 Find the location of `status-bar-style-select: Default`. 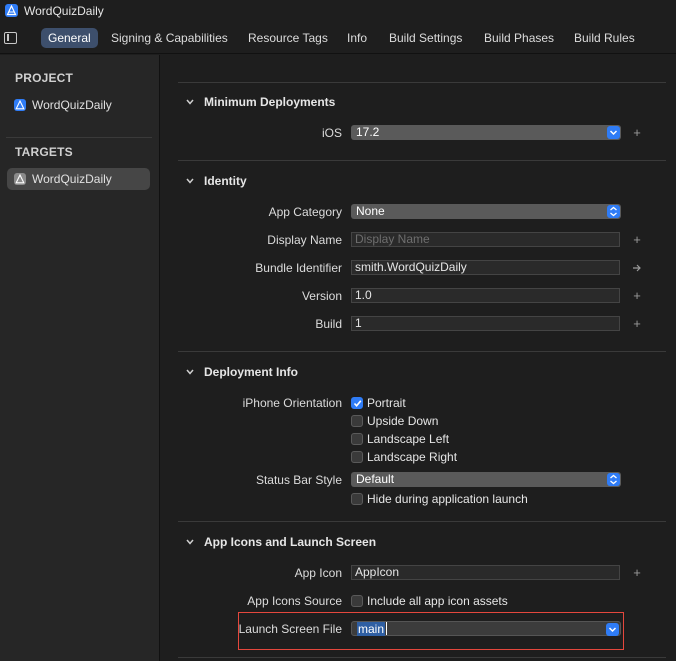

status-bar-style-select: Default is located at coordinates (486, 479).